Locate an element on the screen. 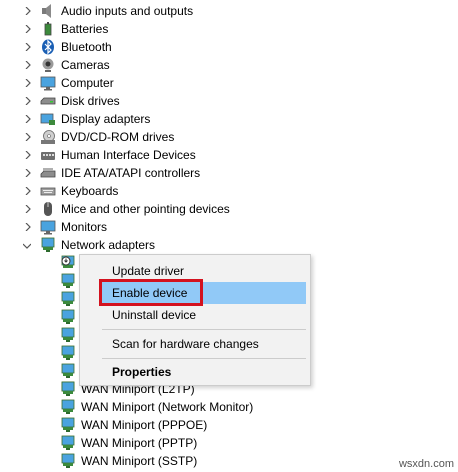  network-child-wan-netmon: WAN Miniport (Network Monitor) is located at coordinates (160, 407).